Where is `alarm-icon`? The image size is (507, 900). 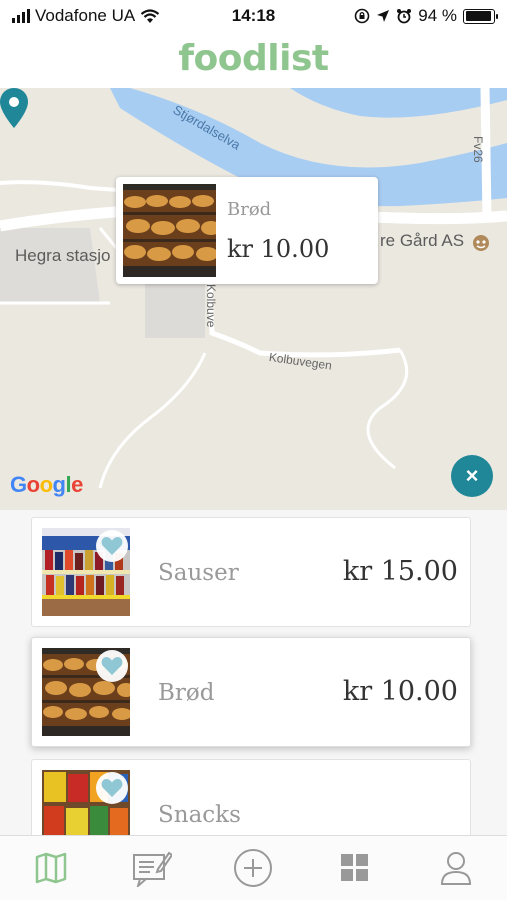
alarm-icon is located at coordinates (404, 16).